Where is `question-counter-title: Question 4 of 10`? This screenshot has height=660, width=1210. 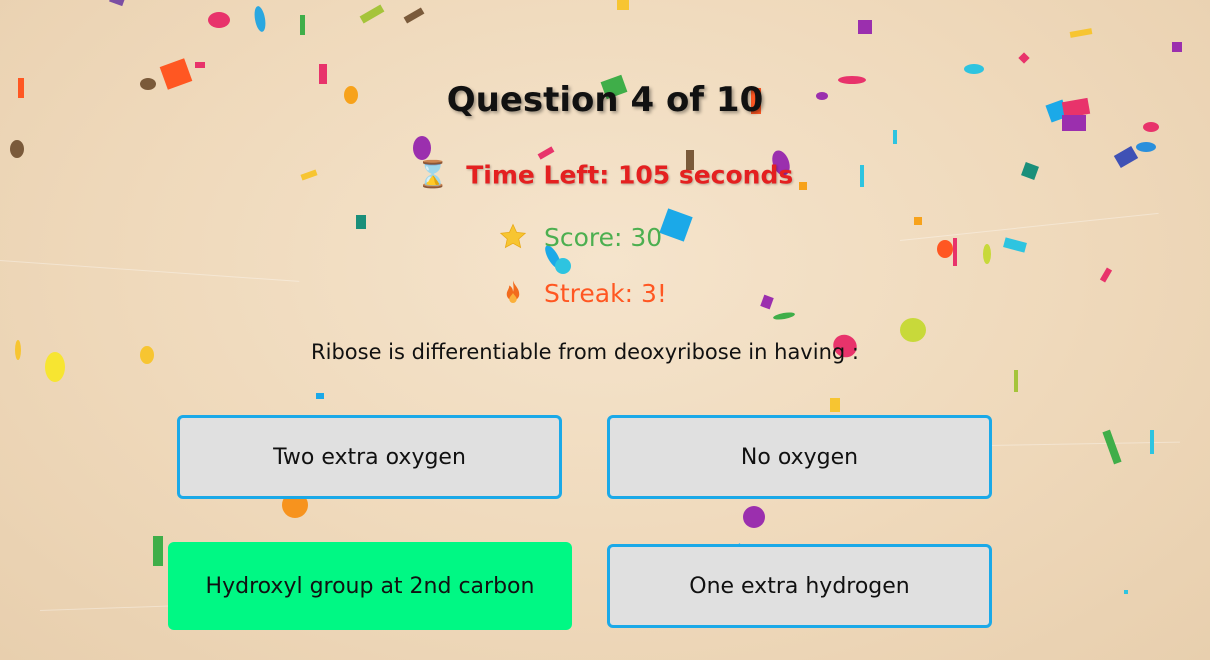 question-counter-title: Question 4 of 10 is located at coordinates (605, 100).